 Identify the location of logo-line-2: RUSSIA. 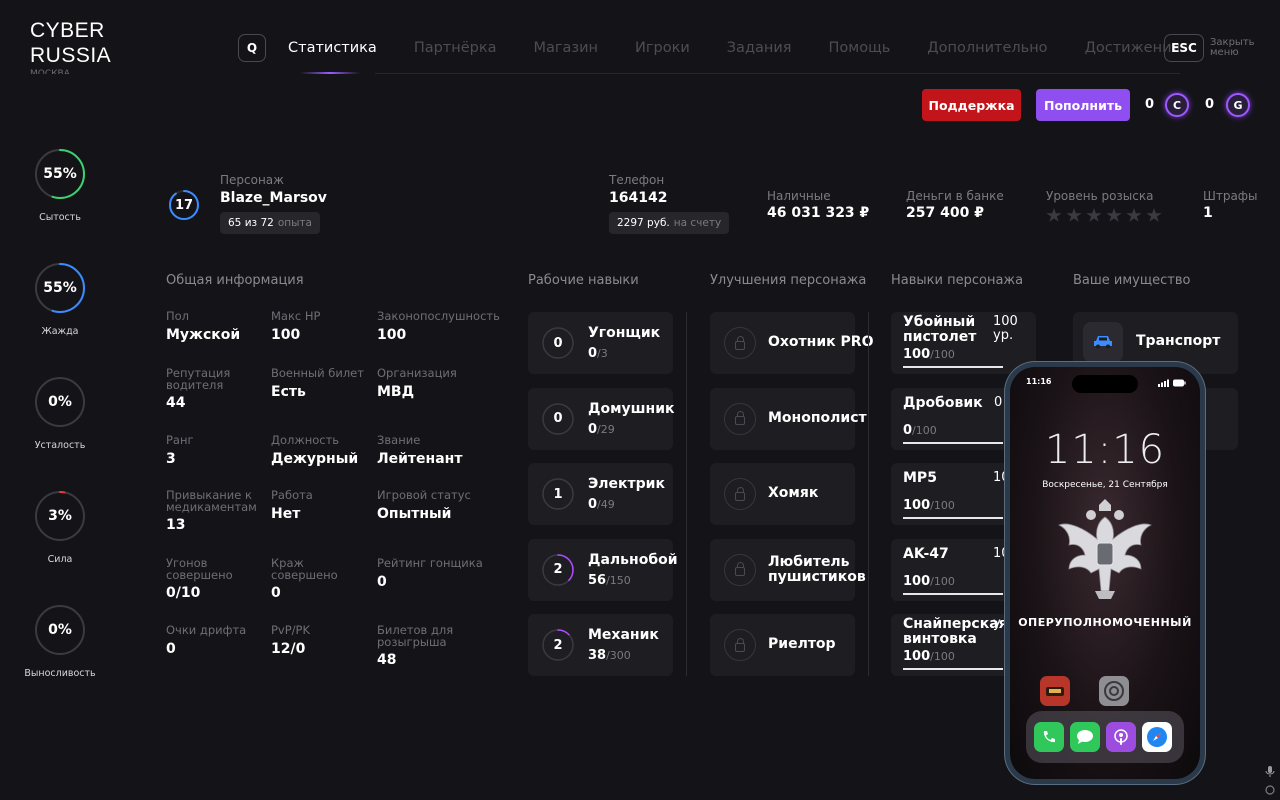
(71, 55).